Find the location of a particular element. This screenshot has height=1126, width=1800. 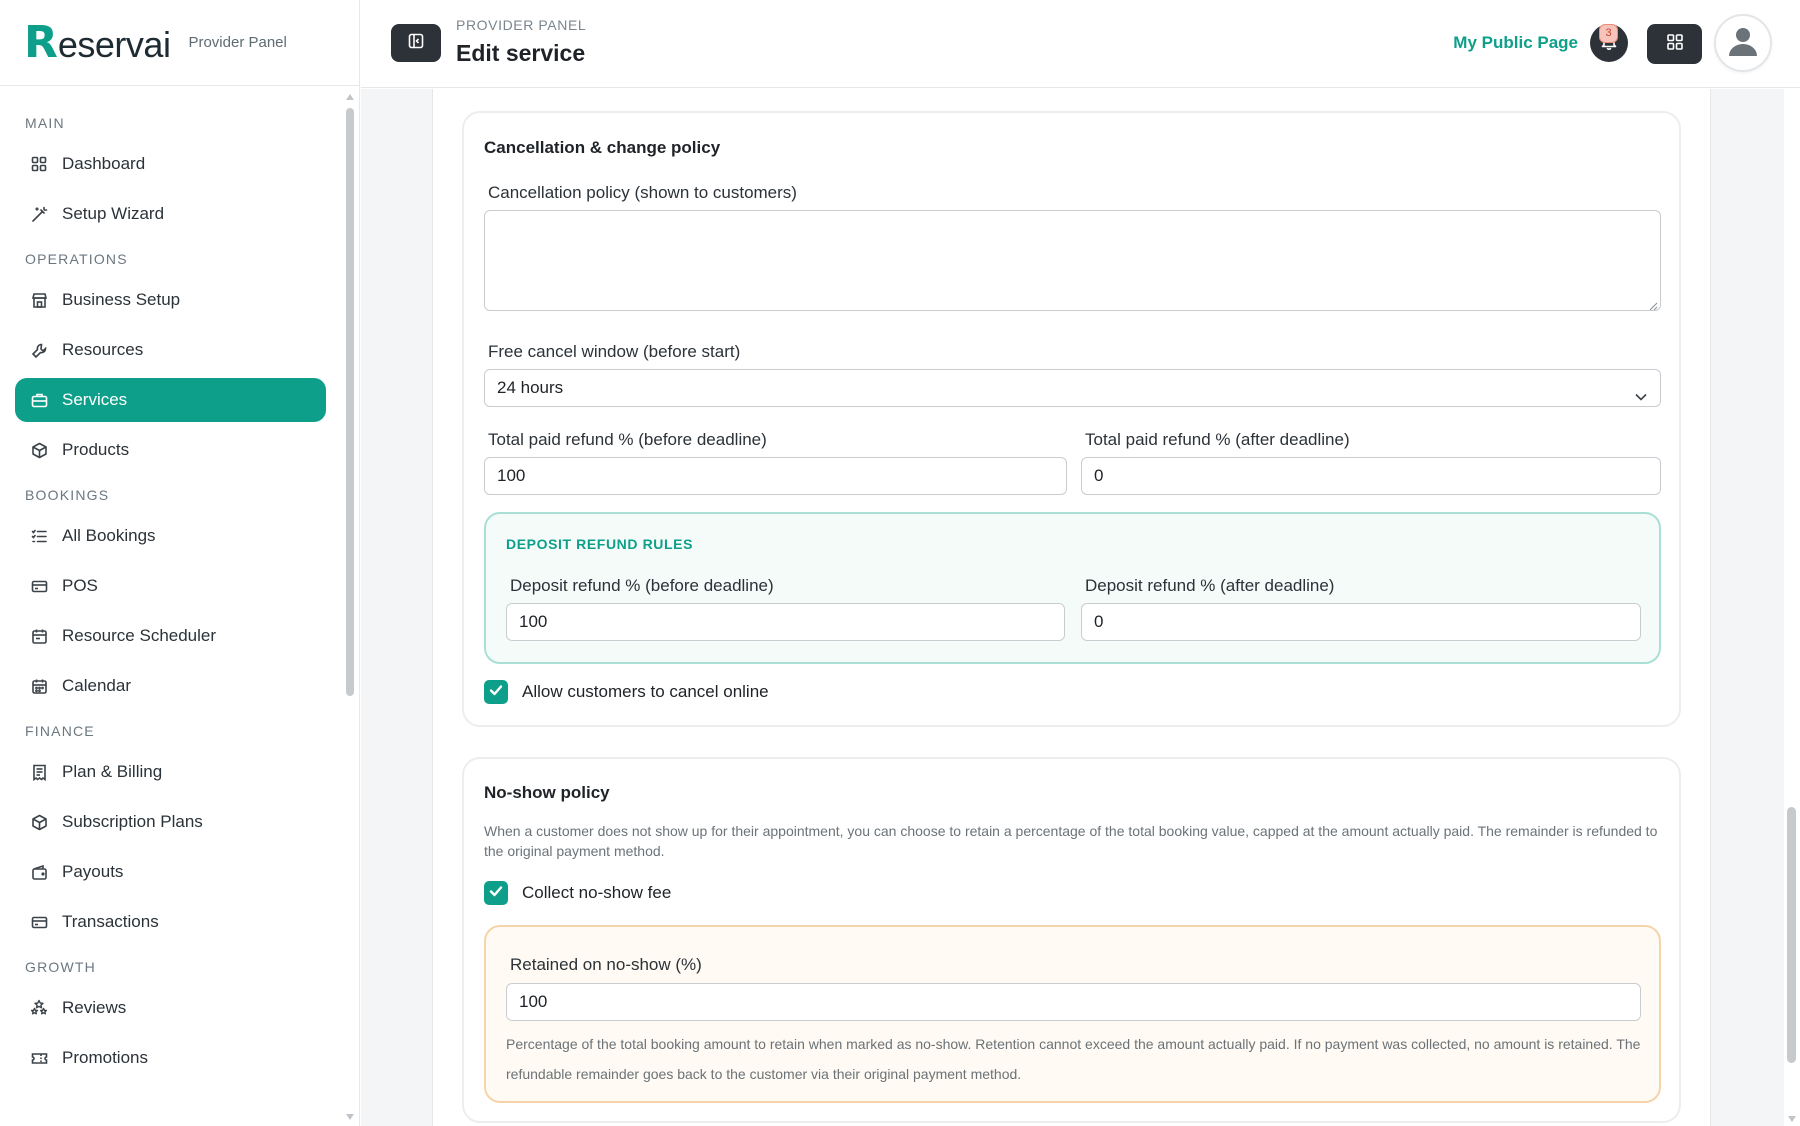

total-refund-before-label: Total paid refund % (before deadline) is located at coordinates (627, 439).